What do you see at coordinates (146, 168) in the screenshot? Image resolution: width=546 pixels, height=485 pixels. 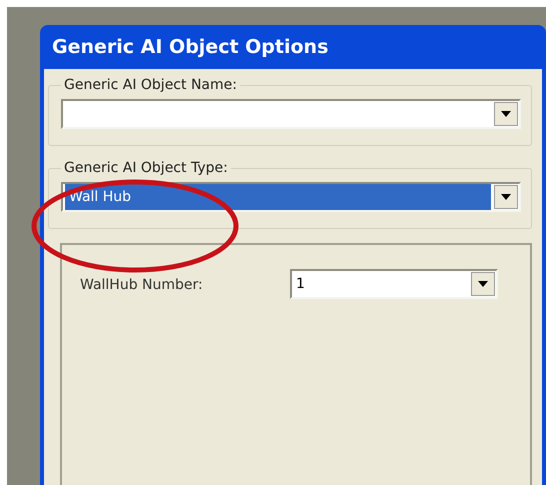 I see `group-label: Generic AI Object Type:` at bounding box center [146, 168].